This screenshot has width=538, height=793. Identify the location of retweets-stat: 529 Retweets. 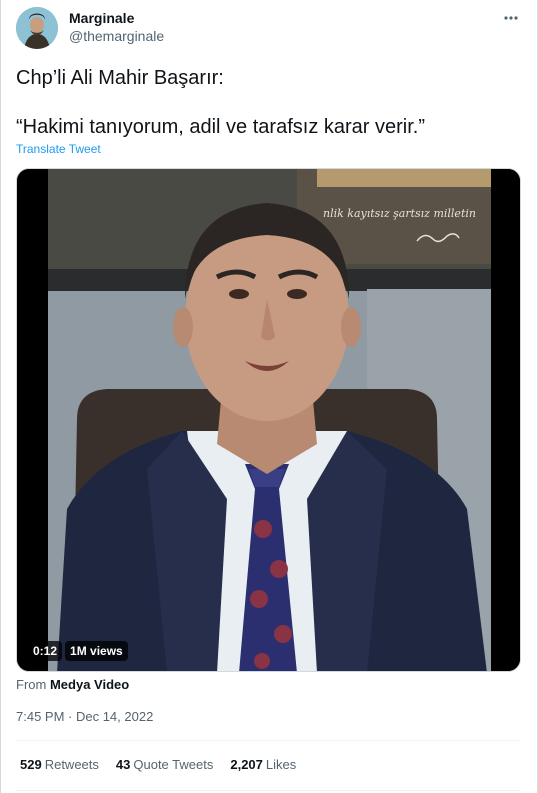
(59, 764).